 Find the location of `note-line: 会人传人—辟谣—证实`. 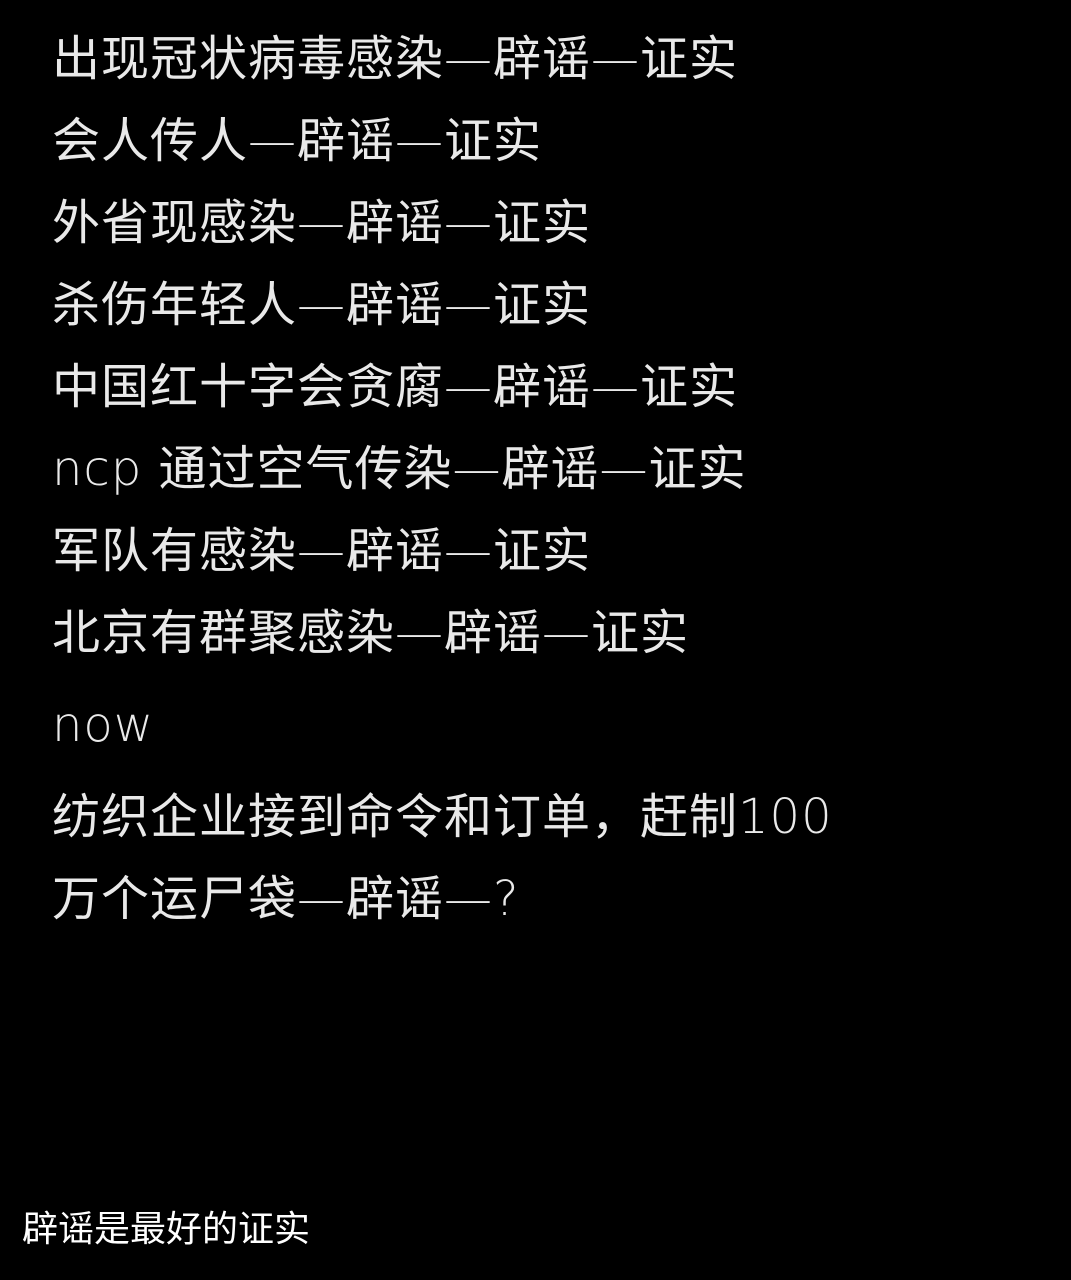

note-line: 会人传人—辟谣—证实 is located at coordinates (297, 141).